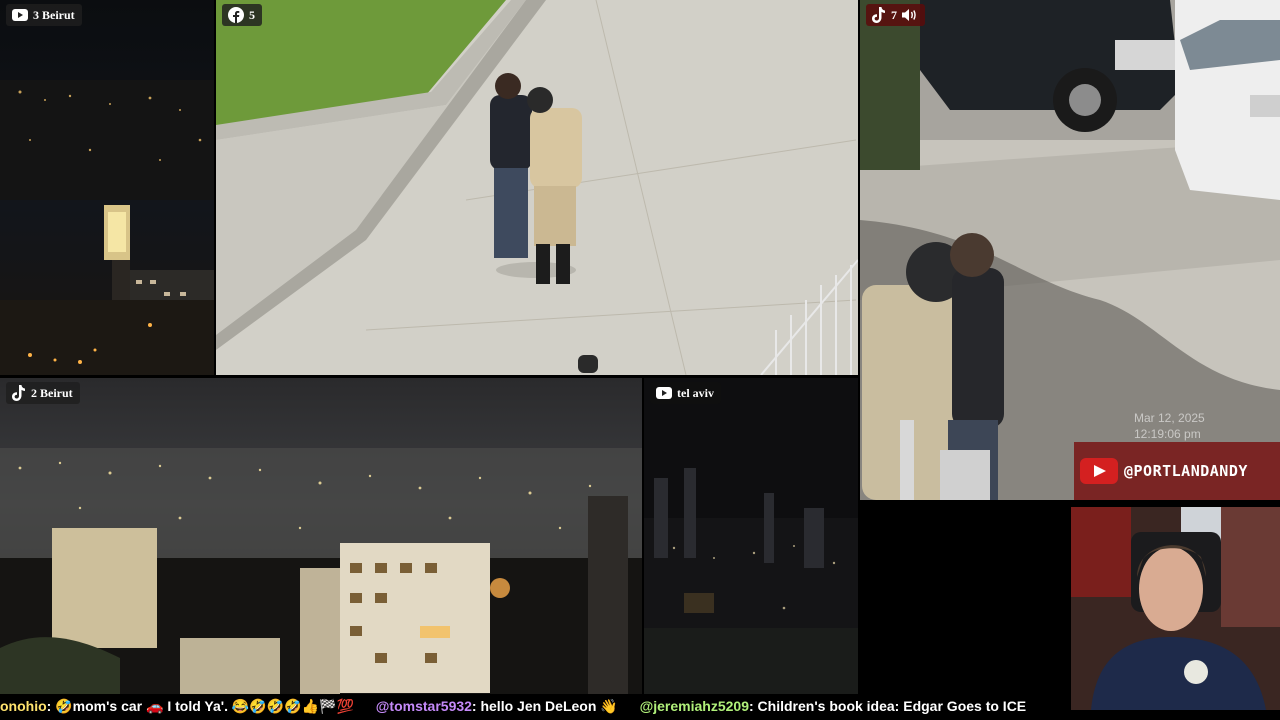 This screenshot has height=720, width=1280. Describe the element at coordinates (200, 706) in the screenshot. I see `chat-text: : 🤣mom's car 🚗 I told Ya'. 😂🤣🤣🤣👍🏁💯` at that location.